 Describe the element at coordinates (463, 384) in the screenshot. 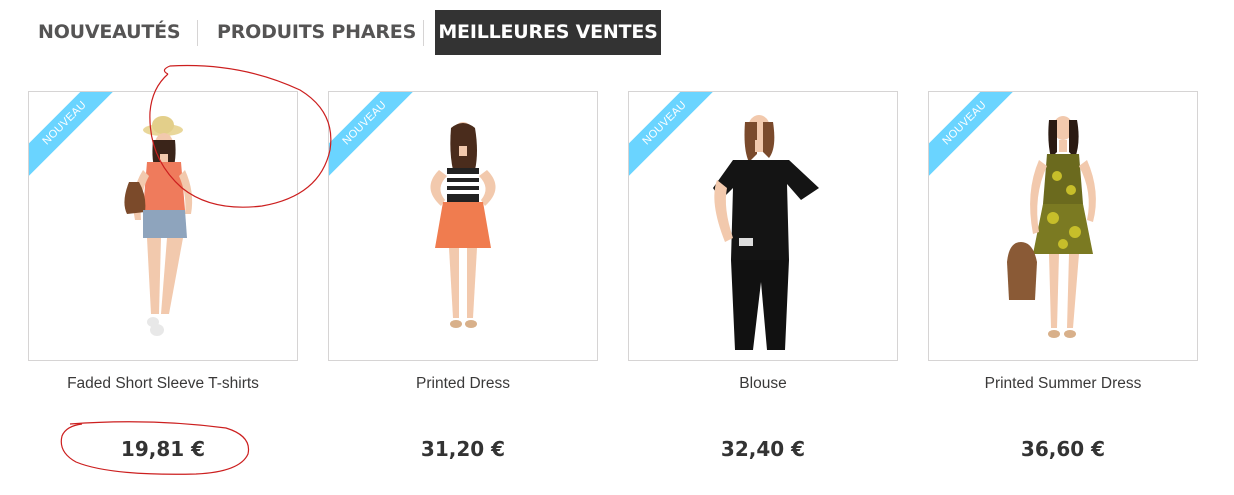

I see `product-name: Printed Dress` at that location.